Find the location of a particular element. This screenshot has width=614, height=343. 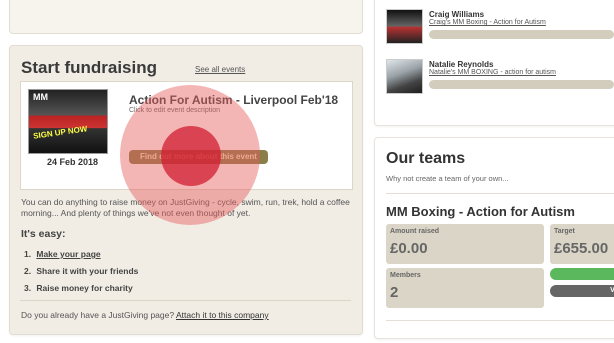

view-team-button: View is located at coordinates (582, 291).